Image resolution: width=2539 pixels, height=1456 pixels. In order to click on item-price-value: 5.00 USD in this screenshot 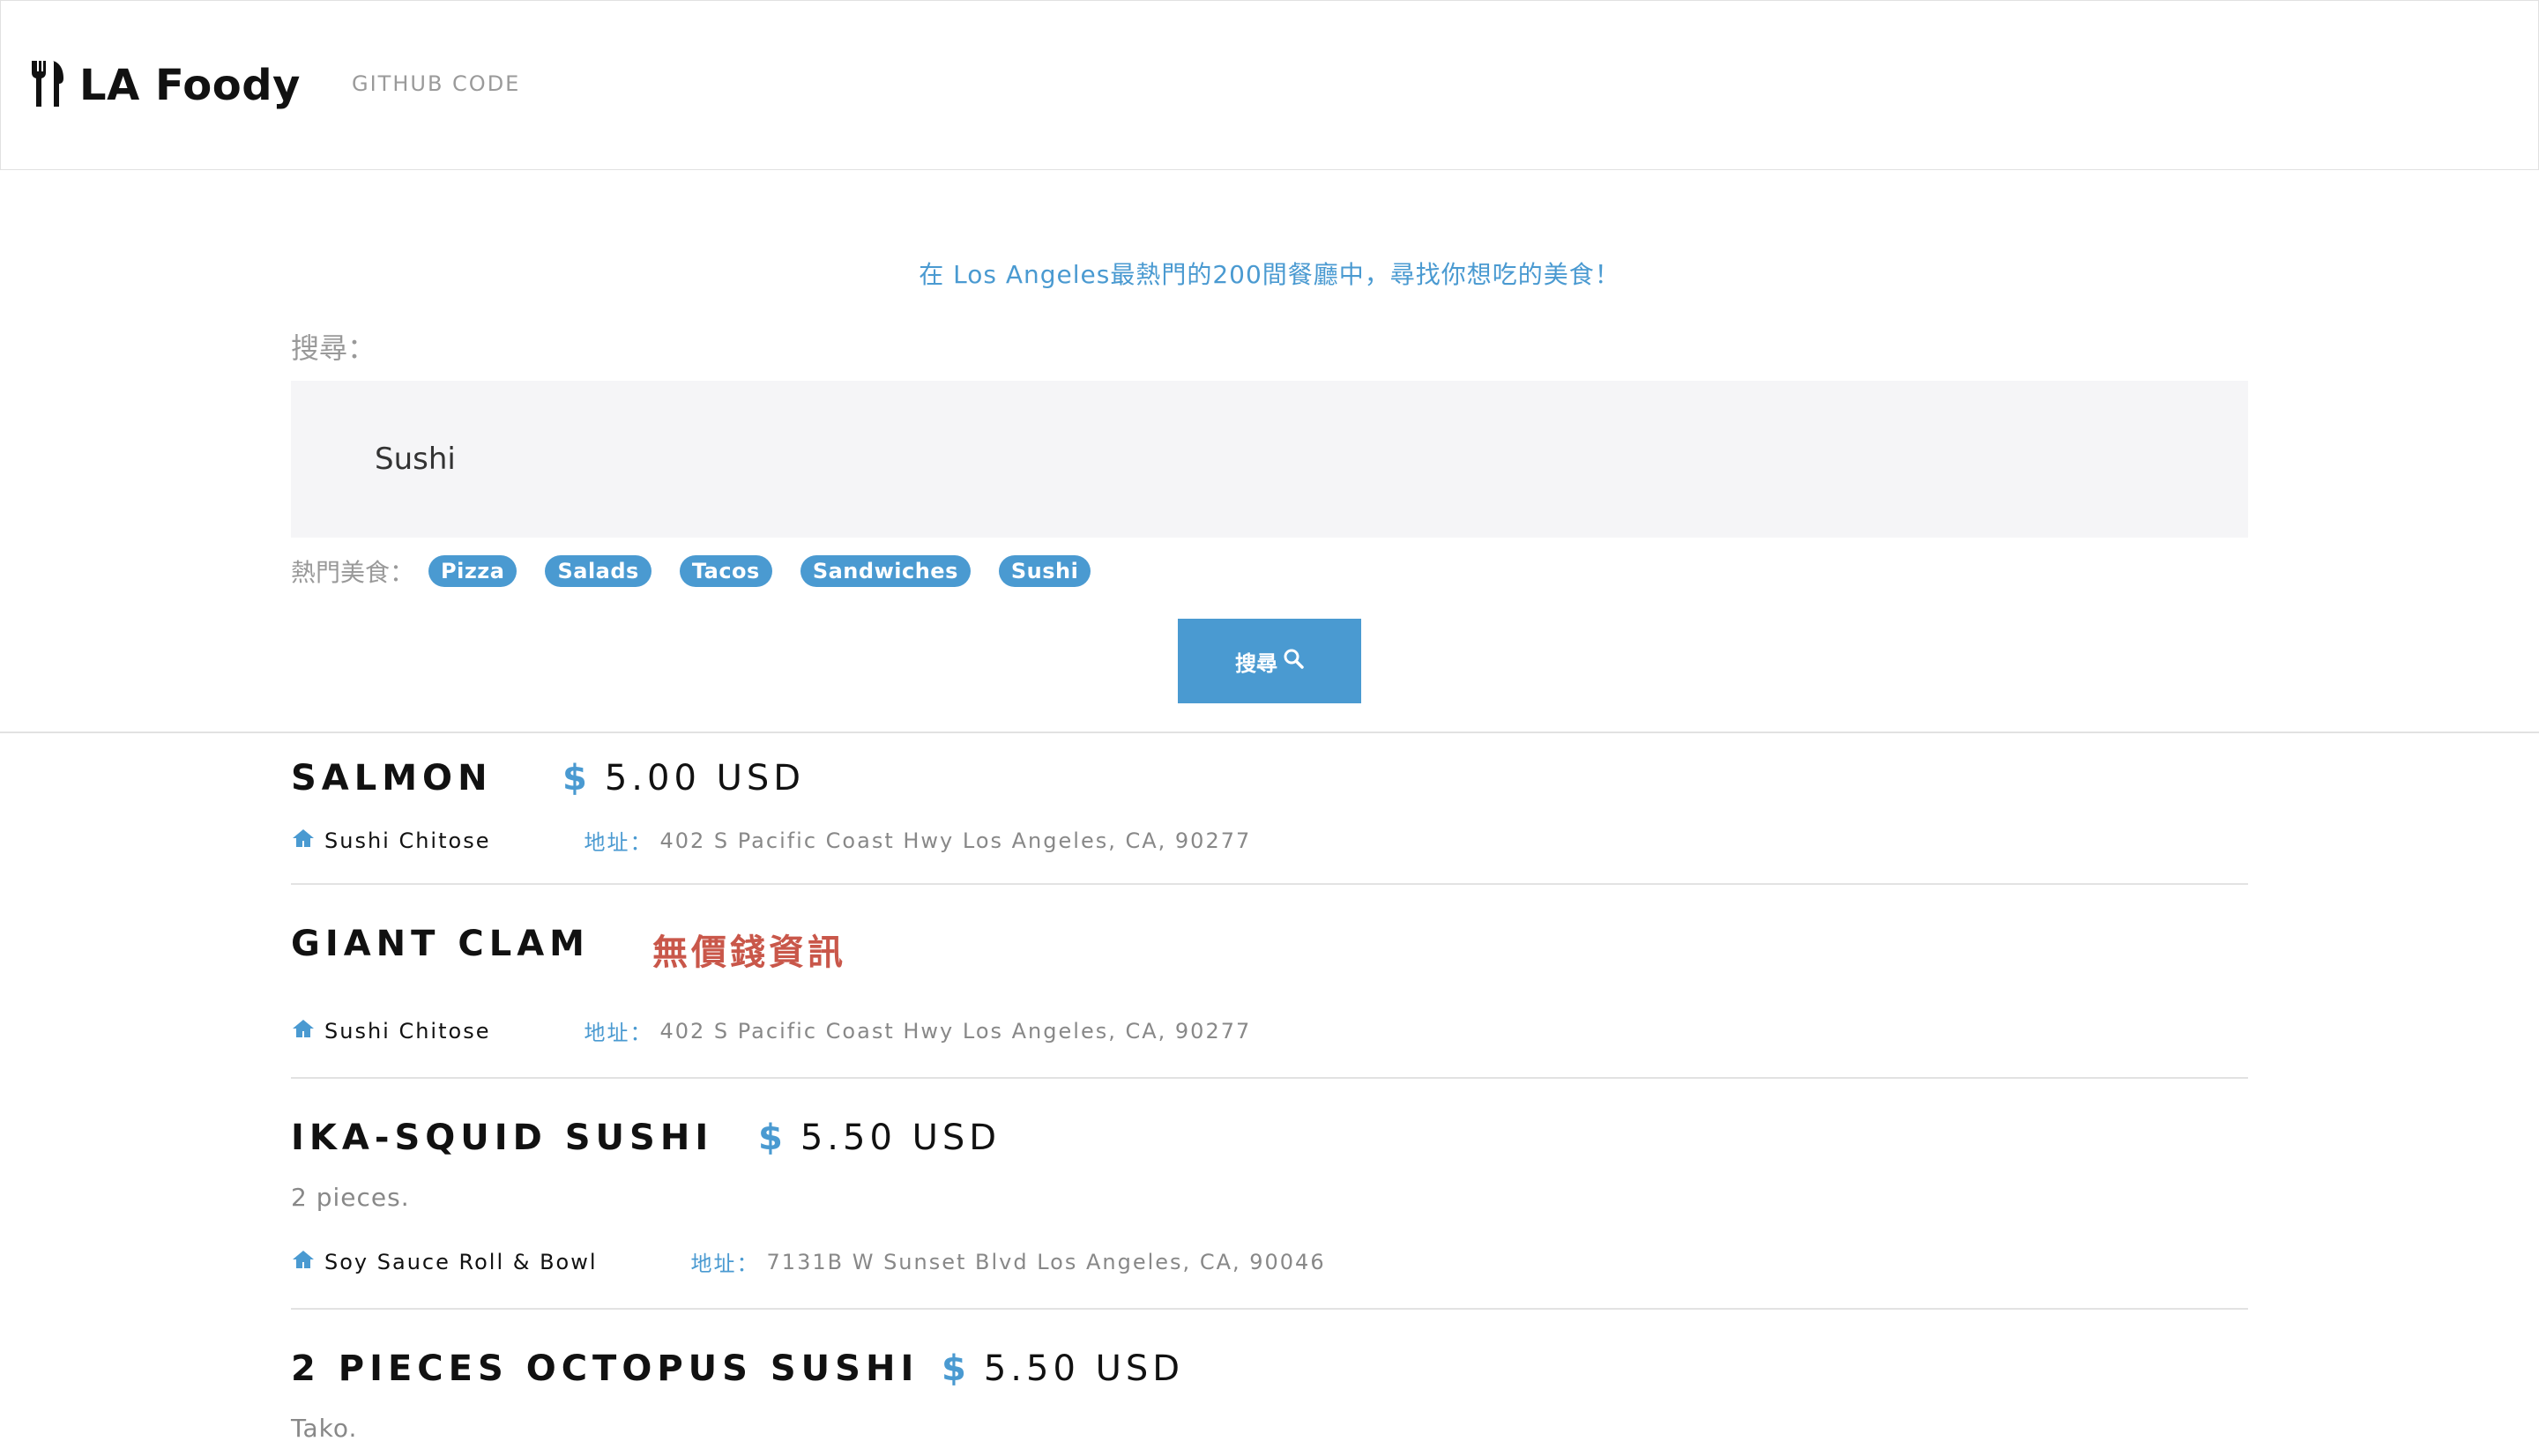, I will do `click(705, 778)`.